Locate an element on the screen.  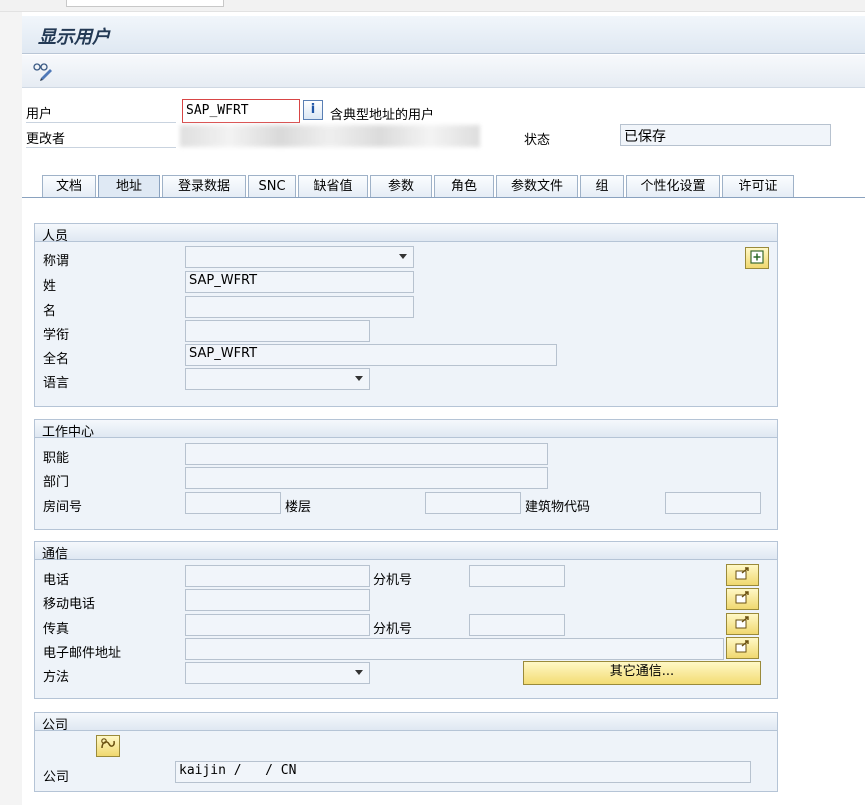
left-gutter is located at coordinates (11, 408).